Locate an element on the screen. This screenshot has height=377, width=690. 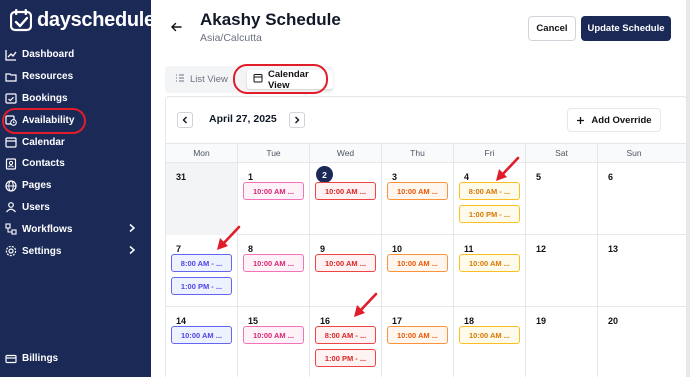
calendar-day-cell: 31 is located at coordinates (202, 199).